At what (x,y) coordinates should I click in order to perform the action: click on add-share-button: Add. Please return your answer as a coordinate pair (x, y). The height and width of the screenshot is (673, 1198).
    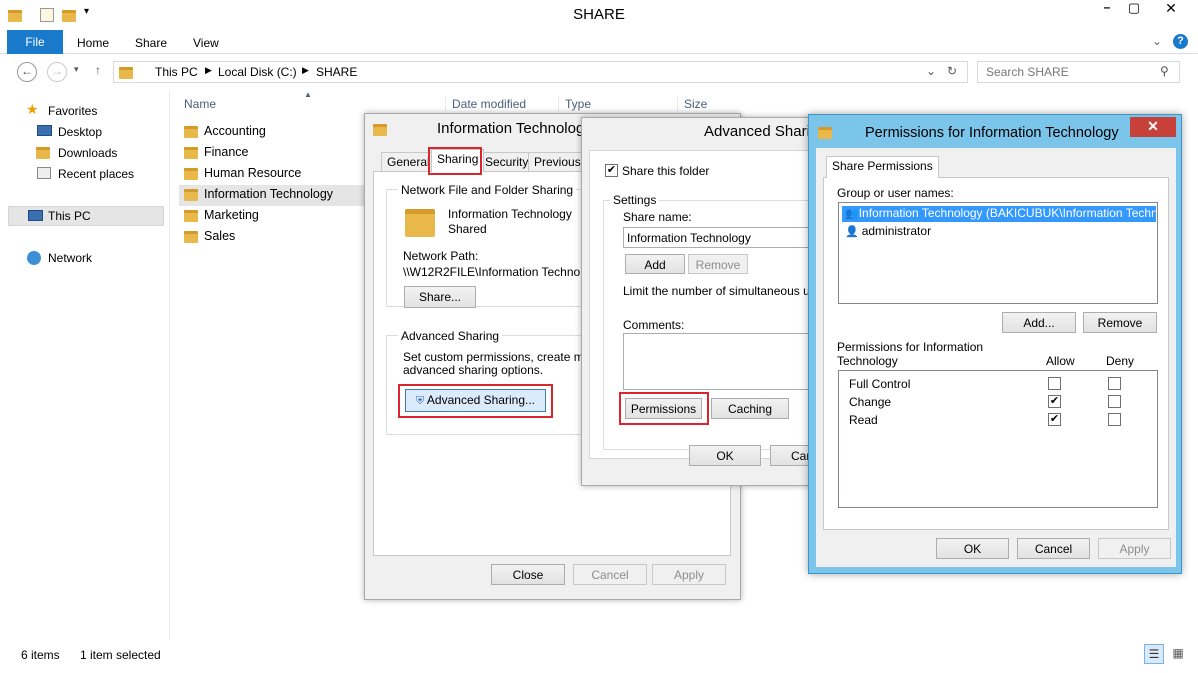
    Looking at the image, I should click on (655, 264).